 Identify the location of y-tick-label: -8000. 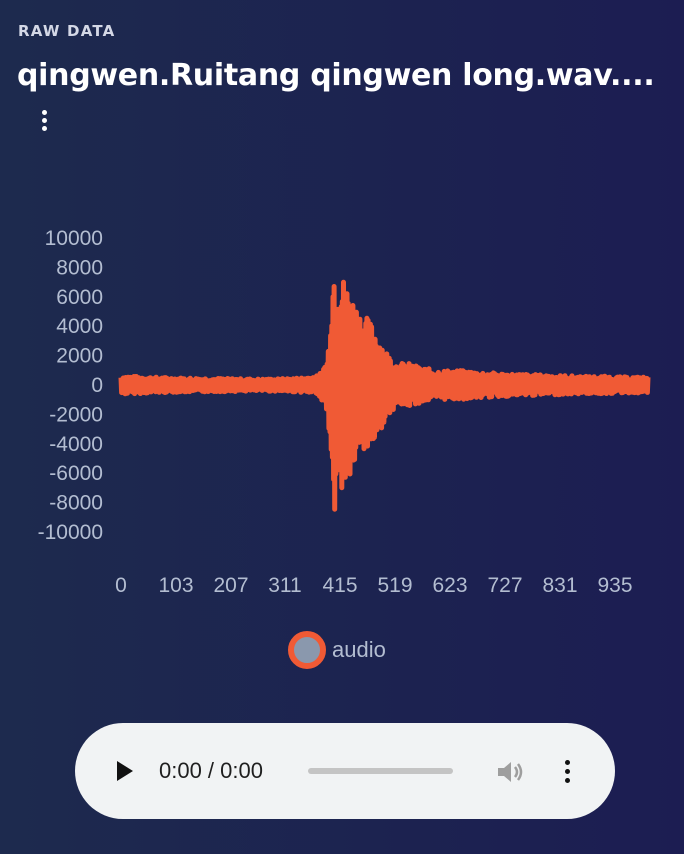
(76, 503).